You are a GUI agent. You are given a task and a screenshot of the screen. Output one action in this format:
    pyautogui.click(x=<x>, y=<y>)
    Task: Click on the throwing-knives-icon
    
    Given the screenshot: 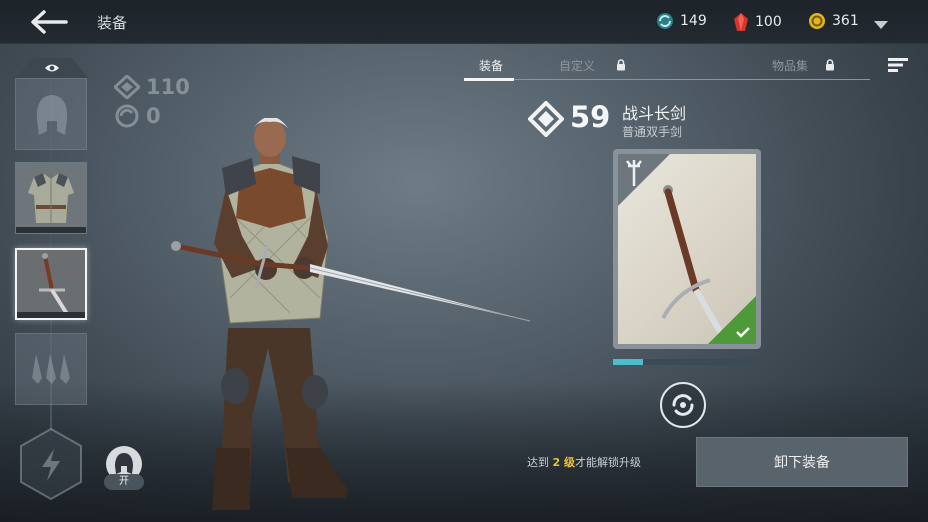 What is the action you would take?
    pyautogui.click(x=51, y=369)
    